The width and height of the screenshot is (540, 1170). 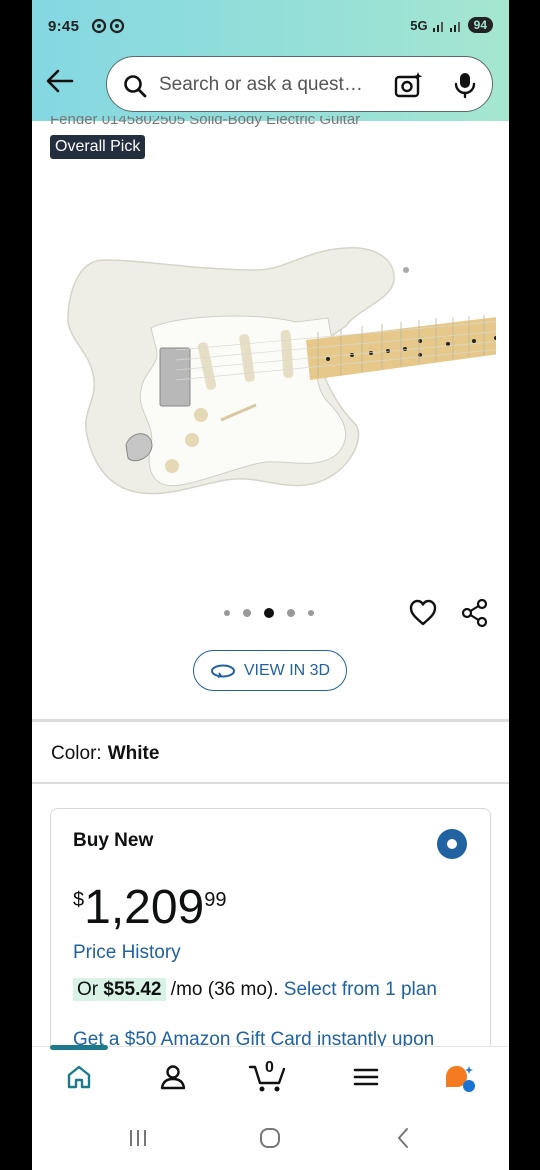 What do you see at coordinates (79, 900) in the screenshot?
I see `price-currency: $` at bounding box center [79, 900].